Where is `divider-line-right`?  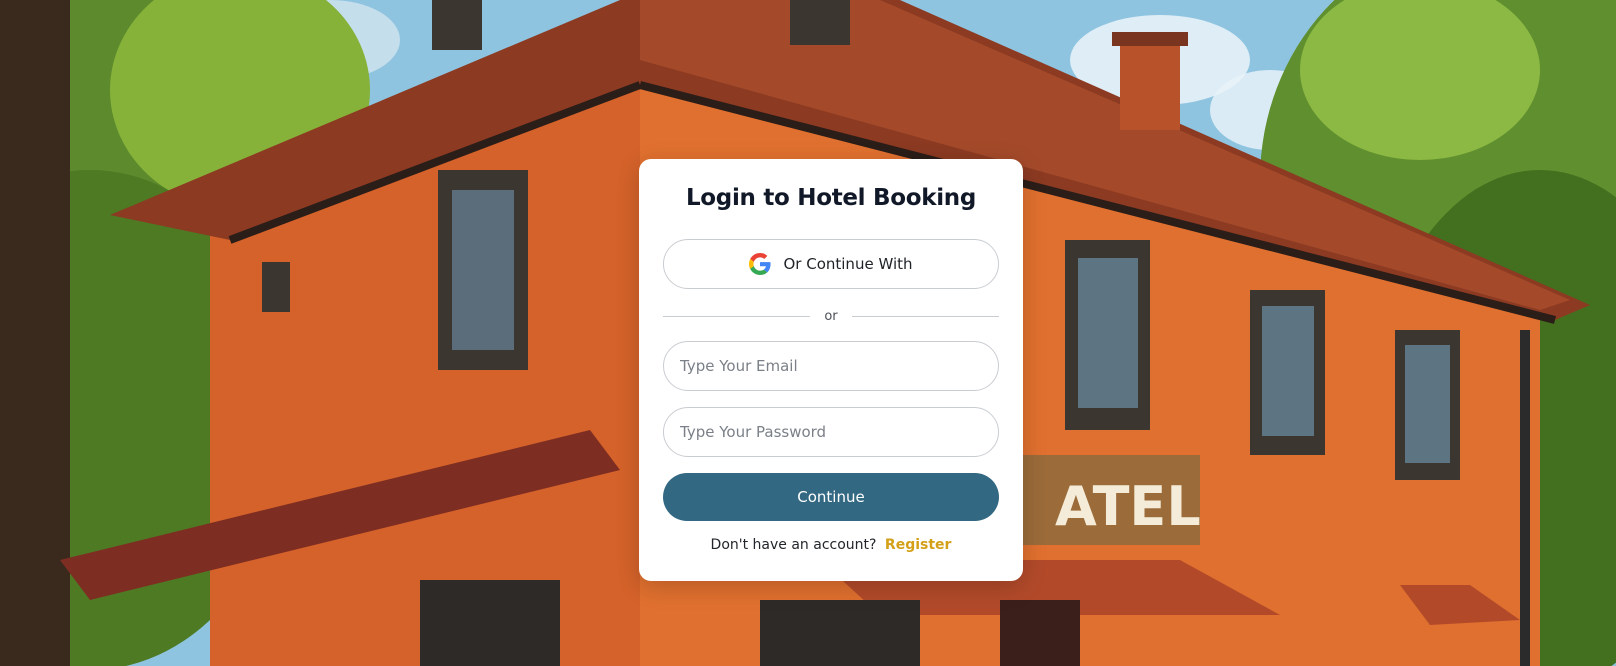
divider-line-right is located at coordinates (925, 316).